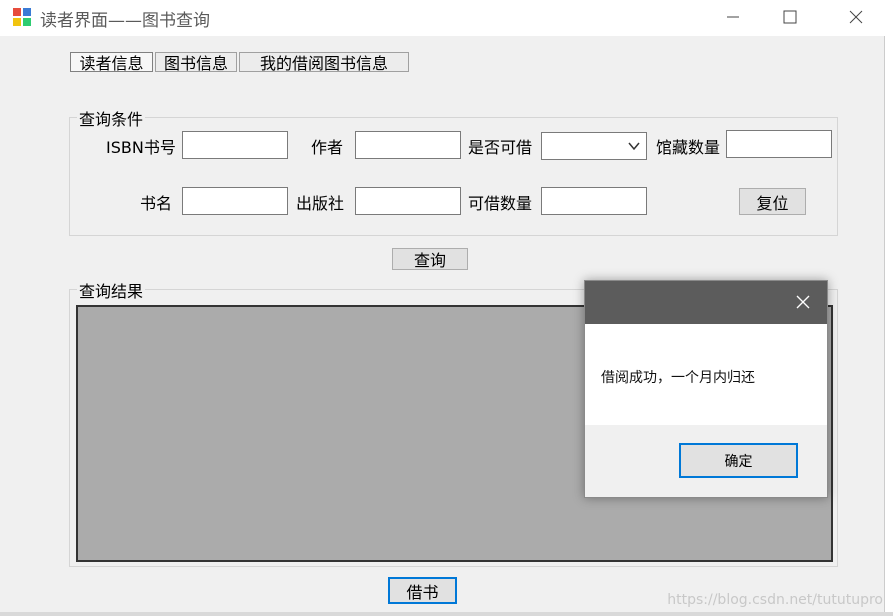 Image resolution: width=893 pixels, height=616 pixels. I want to click on tab-book-info: 图书信息, so click(196, 62).